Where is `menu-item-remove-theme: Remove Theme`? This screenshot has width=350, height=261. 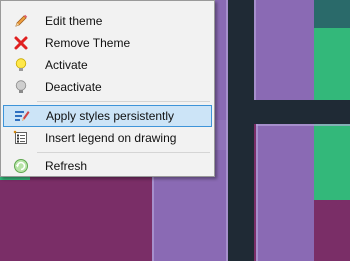 menu-item-remove-theme: Remove Theme is located at coordinates (107, 43).